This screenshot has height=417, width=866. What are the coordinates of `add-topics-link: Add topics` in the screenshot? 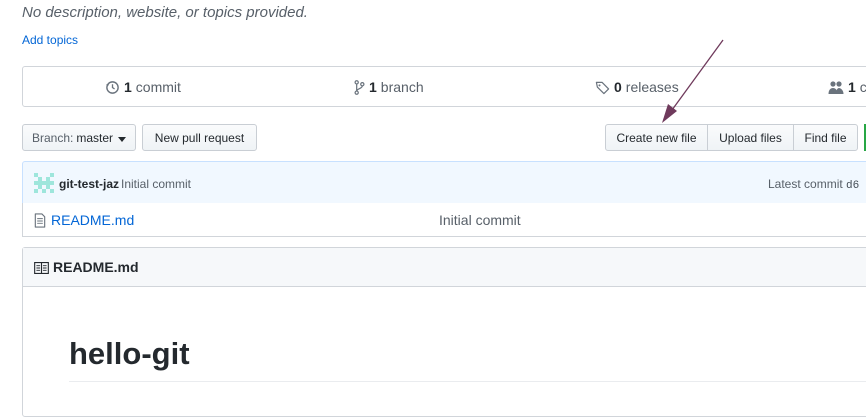 It's located at (50, 40).